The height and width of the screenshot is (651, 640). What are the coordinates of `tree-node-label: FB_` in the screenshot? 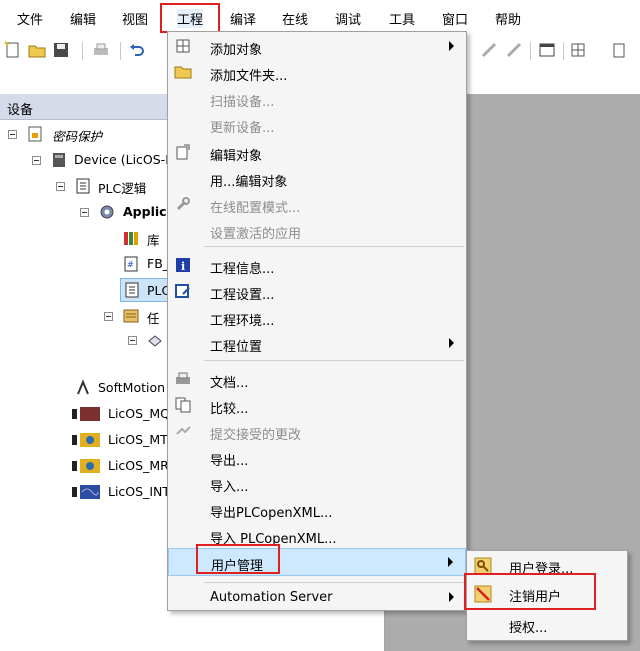 It's located at (158, 263).